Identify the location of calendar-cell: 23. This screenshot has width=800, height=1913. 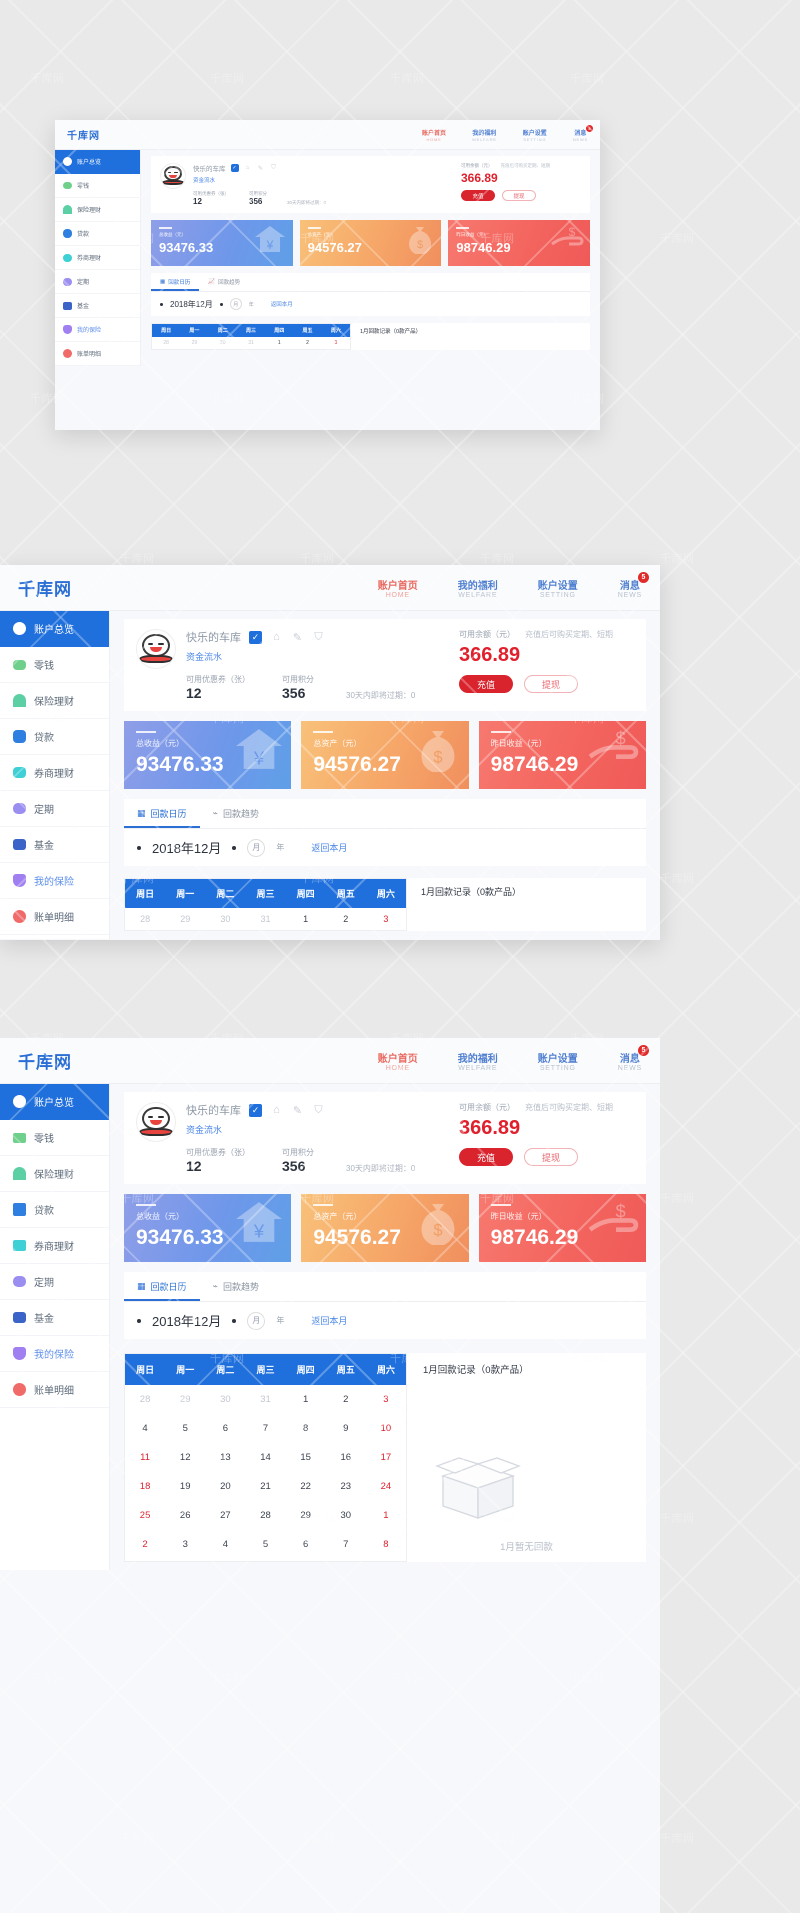
(346, 1486).